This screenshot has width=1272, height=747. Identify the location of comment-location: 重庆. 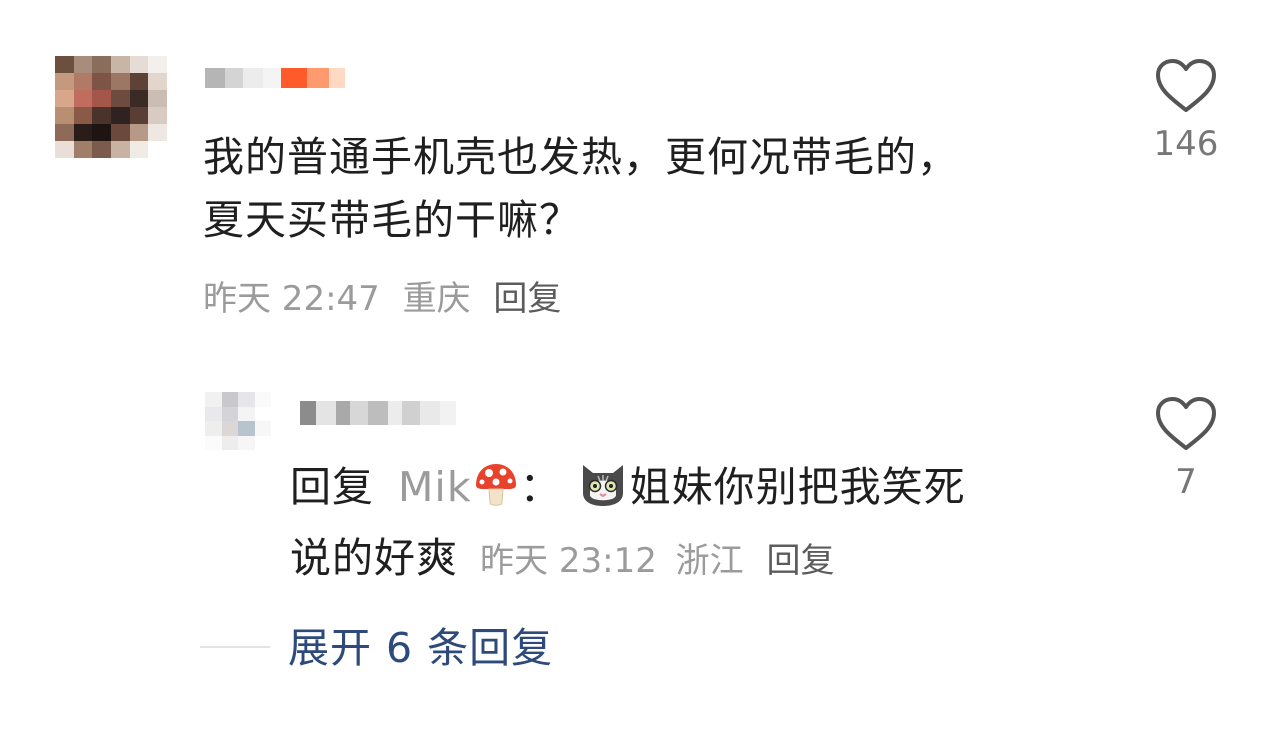
(436, 299).